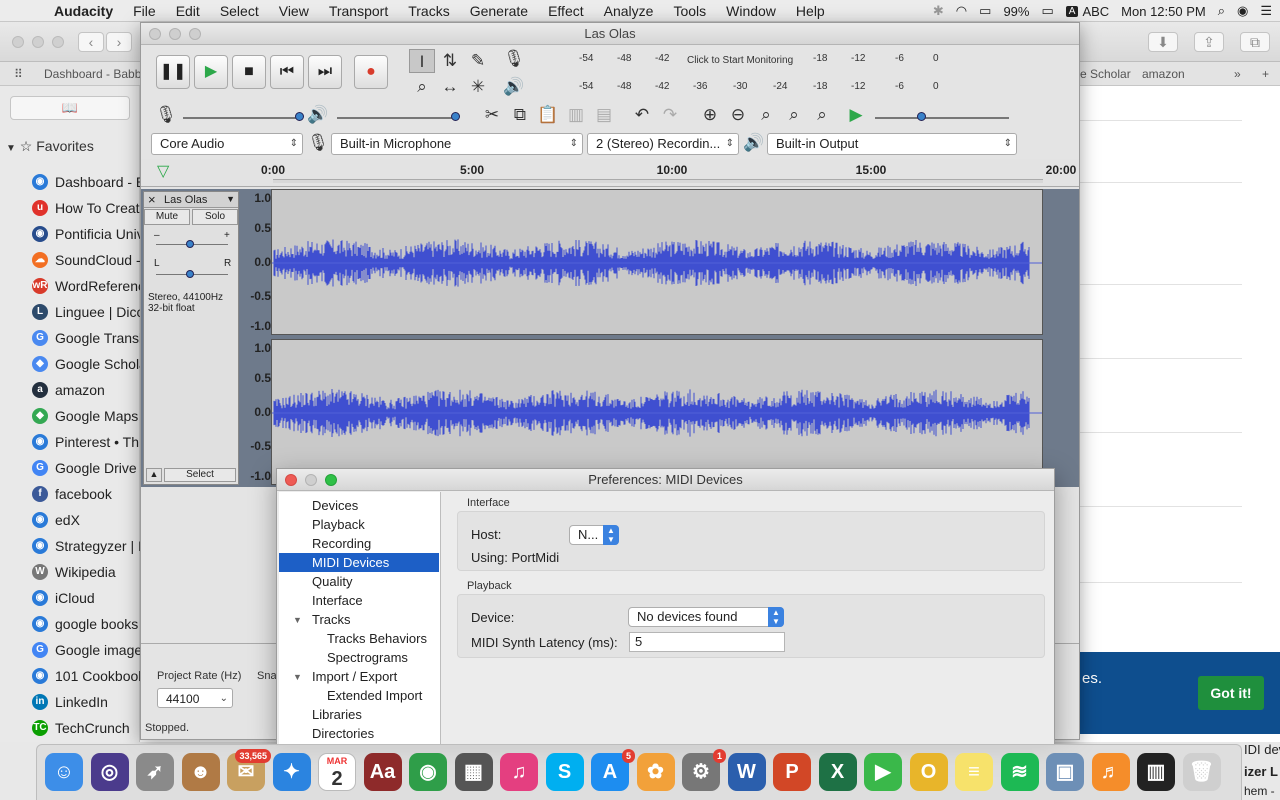  I want to click on dock-launchpad-icon: ➶, so click(155, 772).